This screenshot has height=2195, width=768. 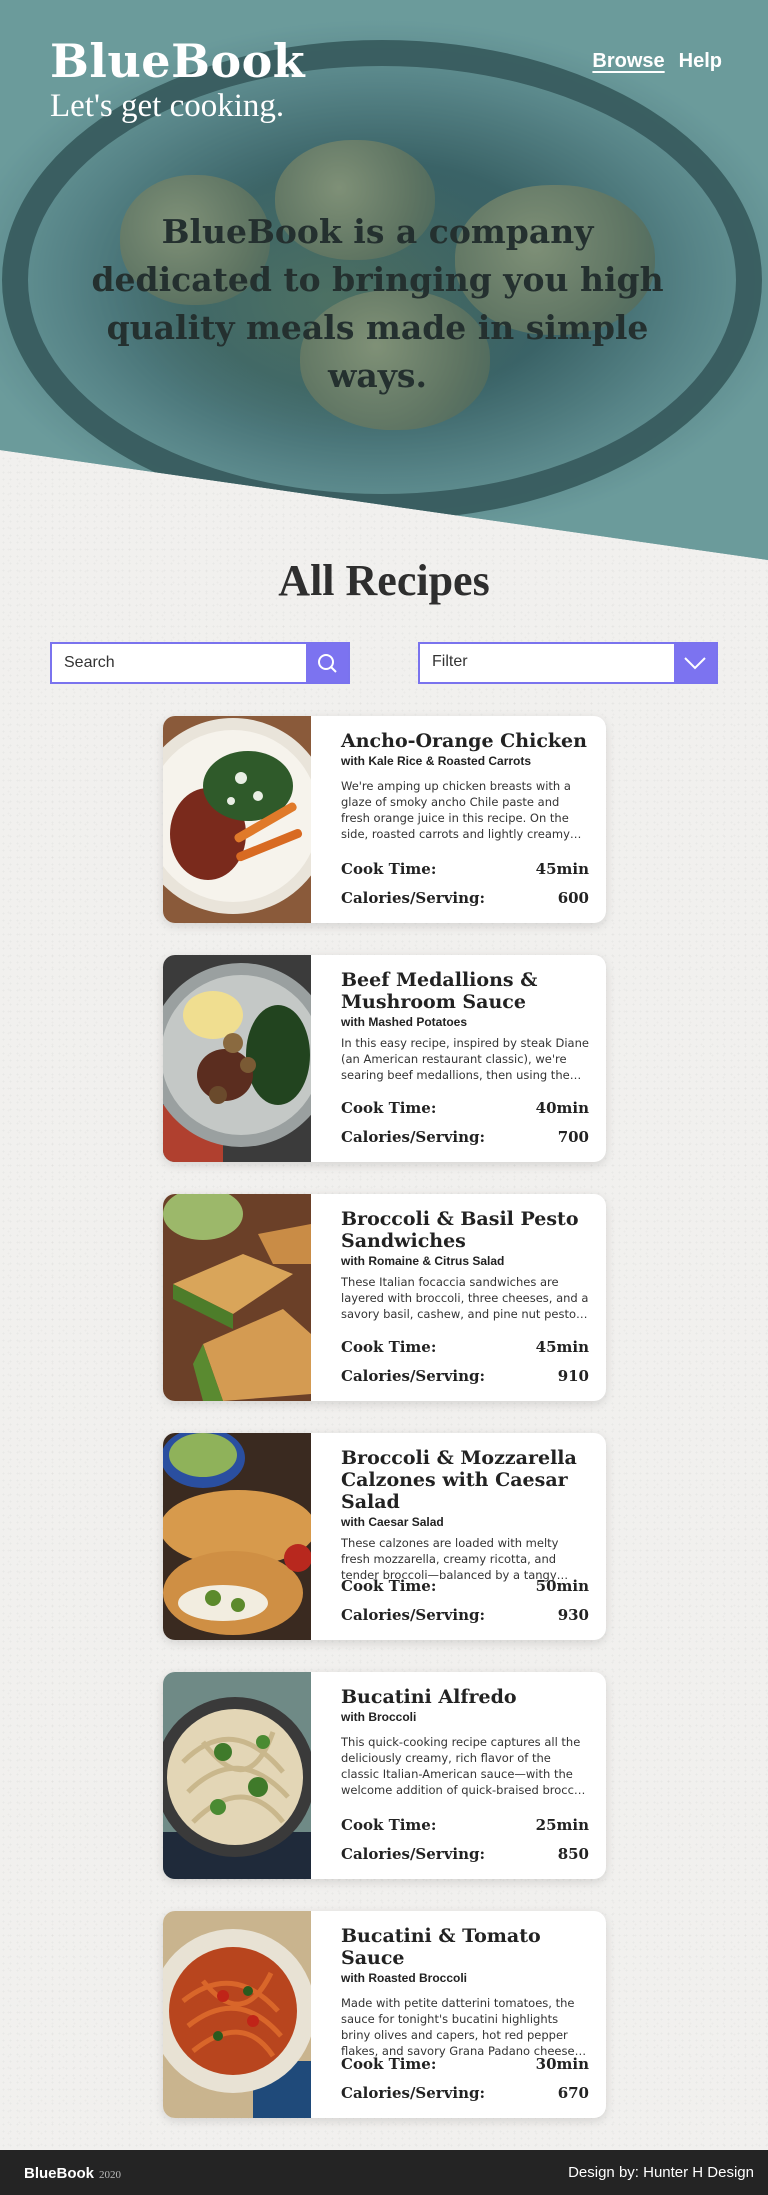 I want to click on search-input, so click(x=180, y=663).